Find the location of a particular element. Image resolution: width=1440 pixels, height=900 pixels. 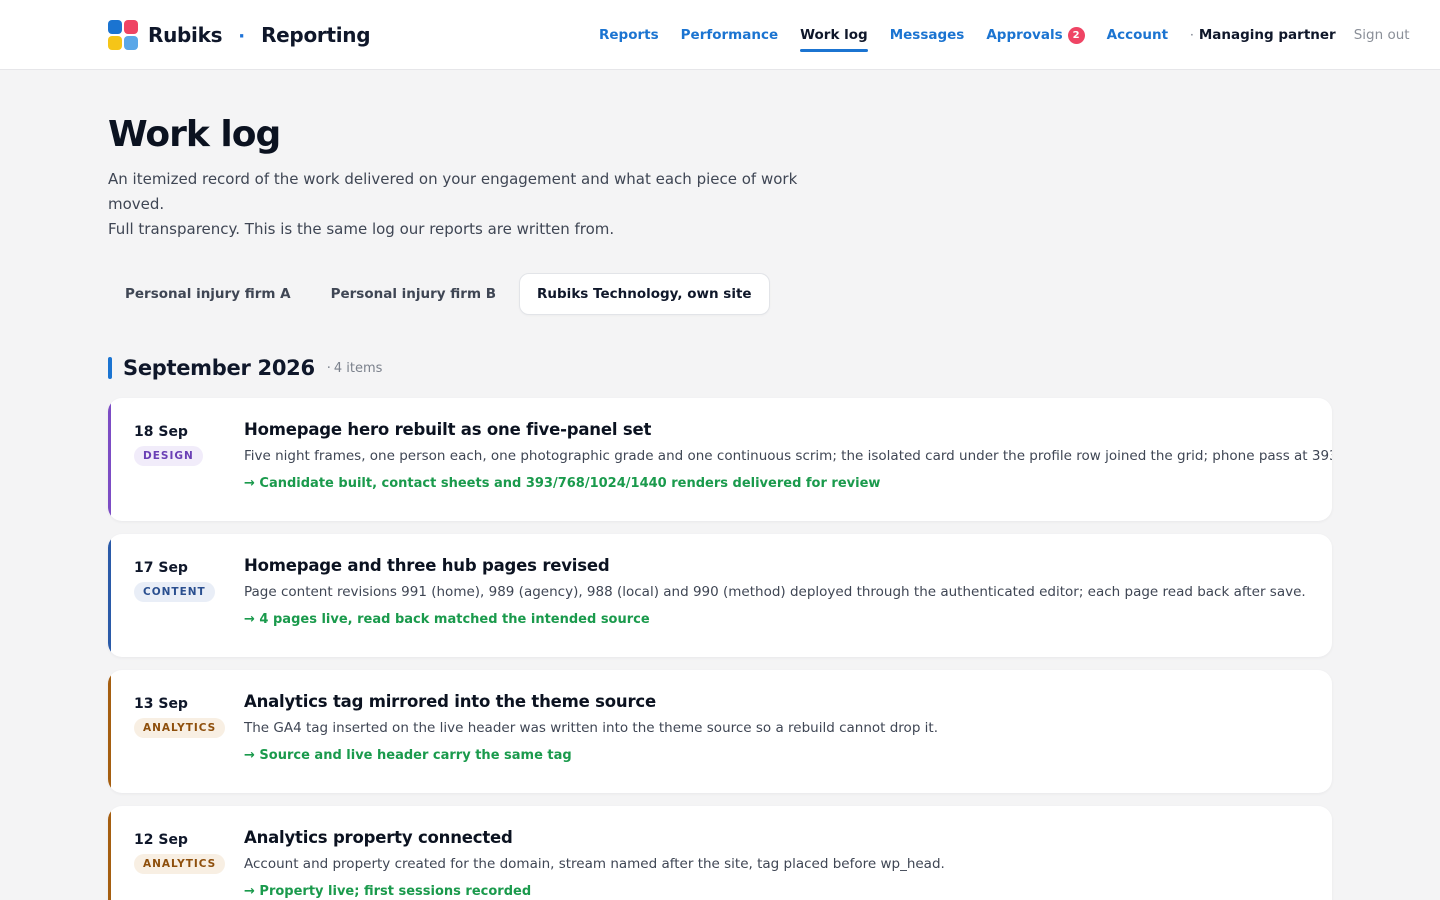

nav-performance-label: Performance is located at coordinates (729, 35).